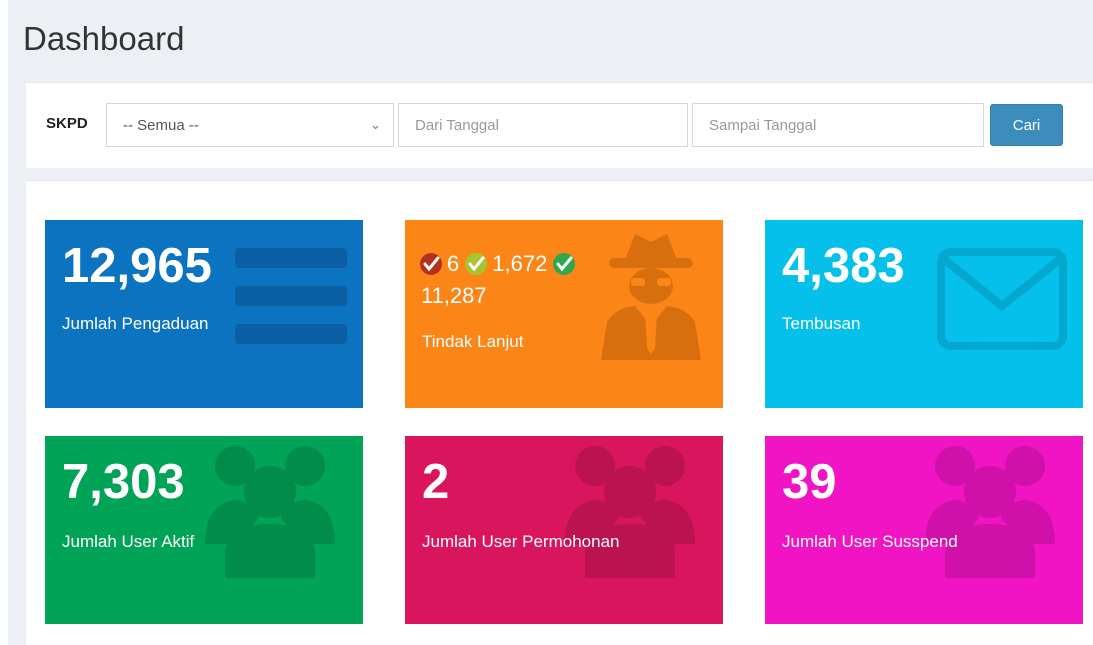 The width and height of the screenshot is (1093, 645). What do you see at coordinates (161, 125) in the screenshot?
I see `skpd-select-value: -- Semua --` at bounding box center [161, 125].